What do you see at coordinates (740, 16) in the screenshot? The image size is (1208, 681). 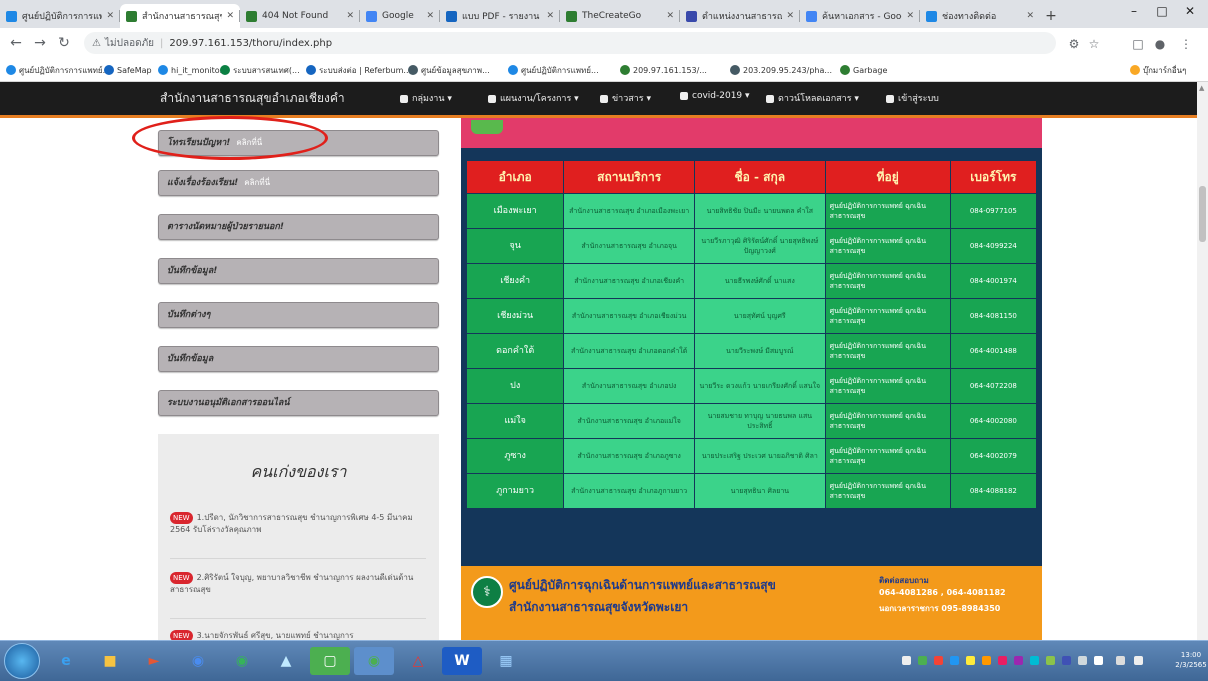 I see `browser-tab: ตำแหน่งงานสาธารณสุข✕` at bounding box center [740, 16].